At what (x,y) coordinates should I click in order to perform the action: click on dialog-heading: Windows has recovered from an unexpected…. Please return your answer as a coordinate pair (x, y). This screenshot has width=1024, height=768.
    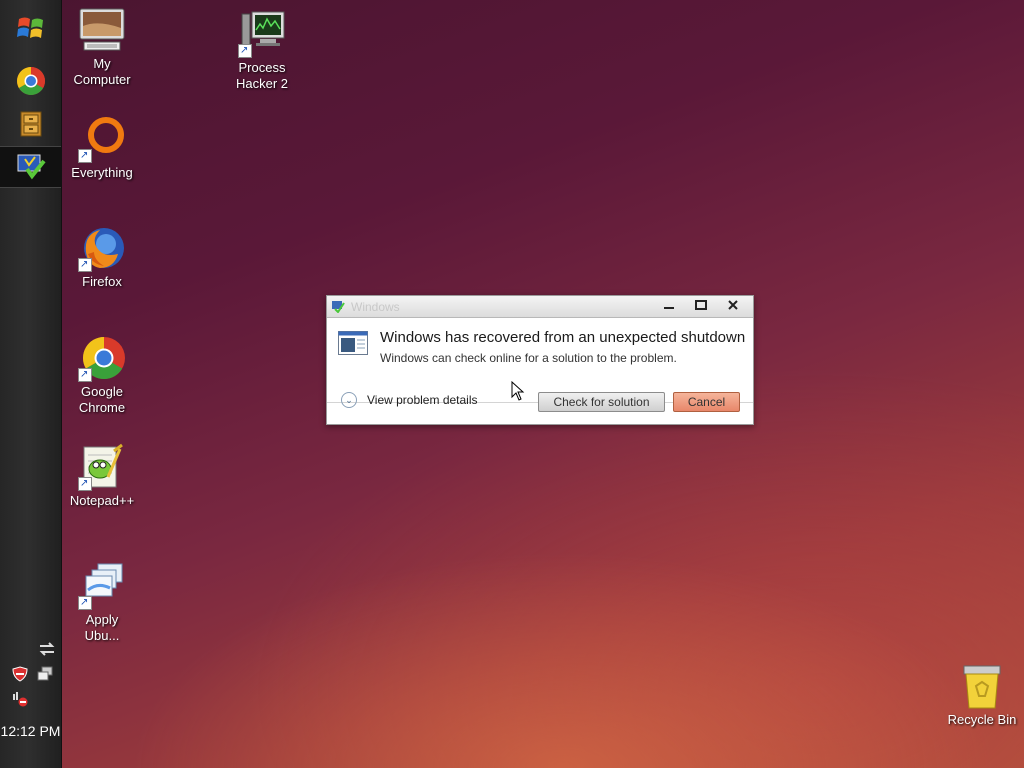
    Looking at the image, I should click on (563, 337).